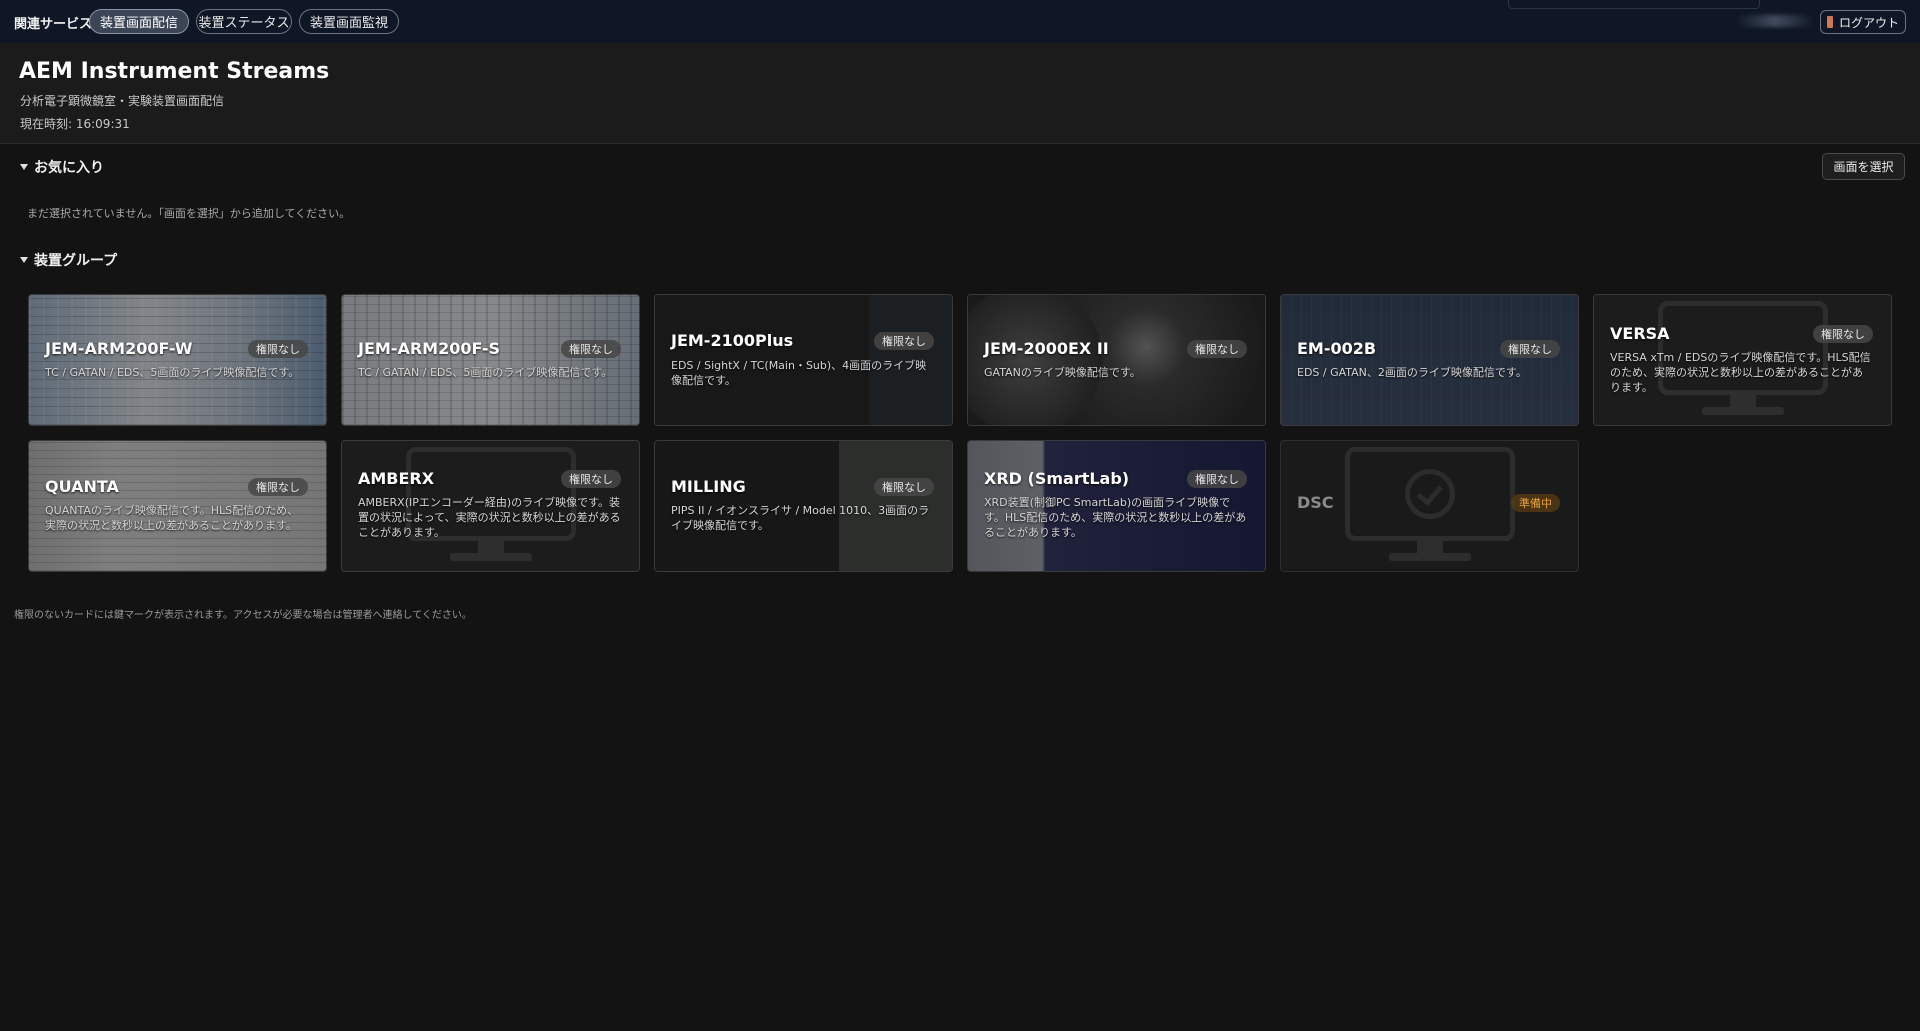 The height and width of the screenshot is (1031, 1920). I want to click on card-description: GATANのライブ映像配信です。, so click(1062, 372).